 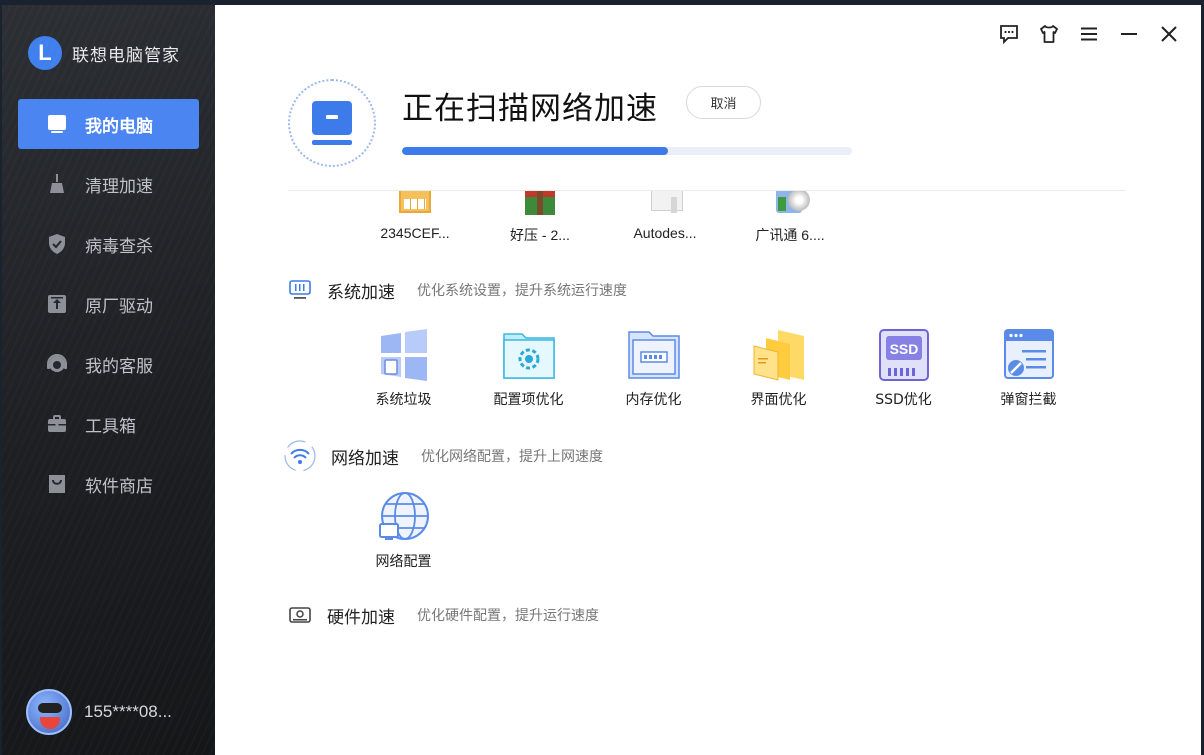 I want to click on document-app-icon, so click(x=665, y=203).